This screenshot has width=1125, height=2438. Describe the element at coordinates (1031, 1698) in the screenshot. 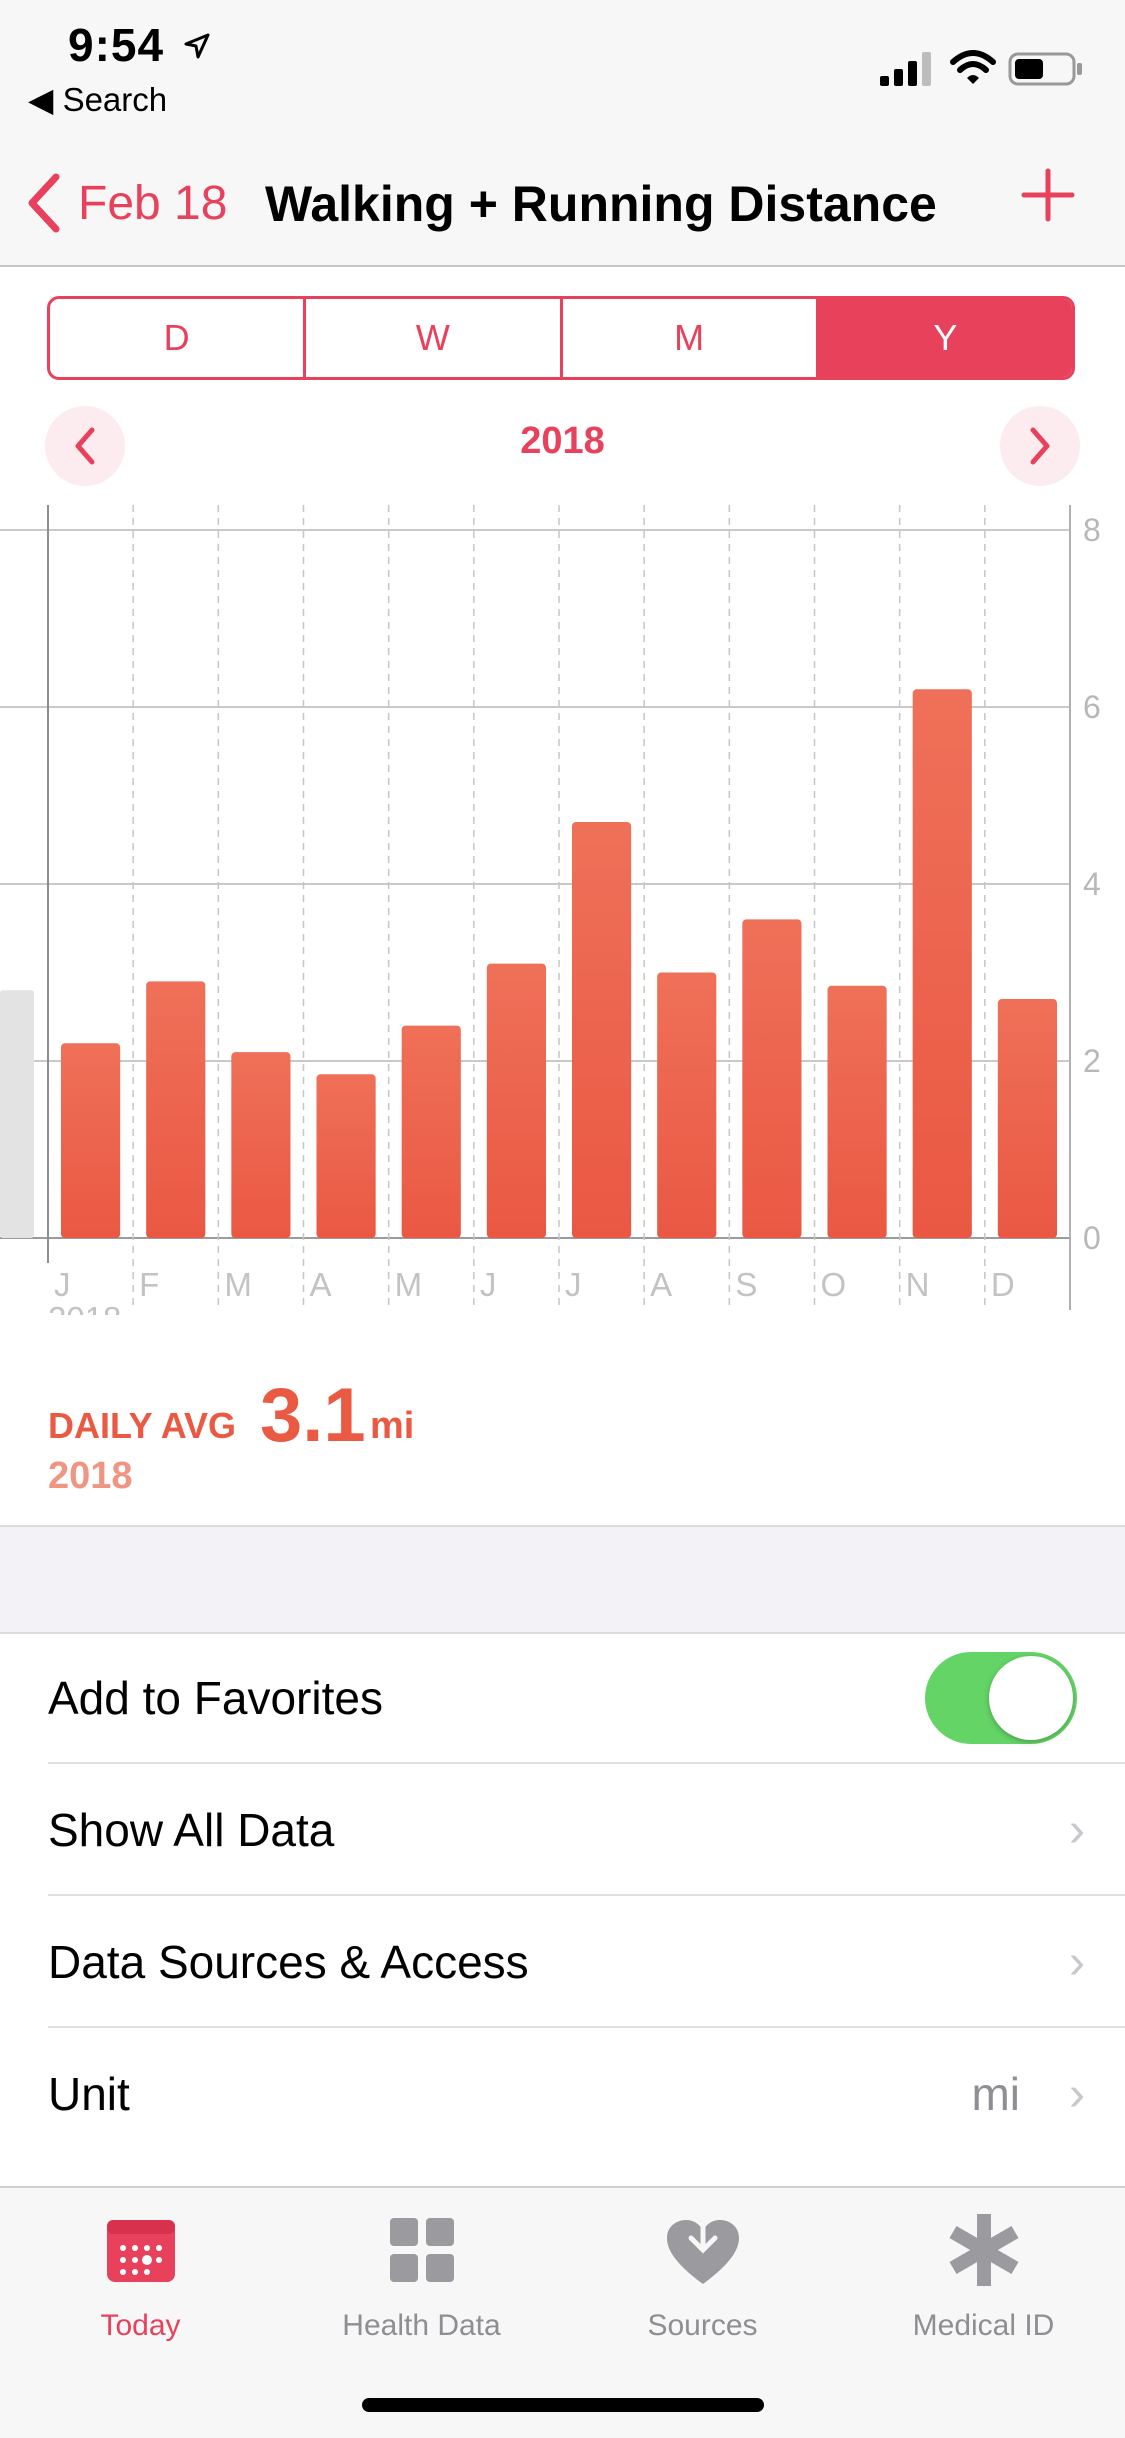

I see `toggle-knob` at that location.